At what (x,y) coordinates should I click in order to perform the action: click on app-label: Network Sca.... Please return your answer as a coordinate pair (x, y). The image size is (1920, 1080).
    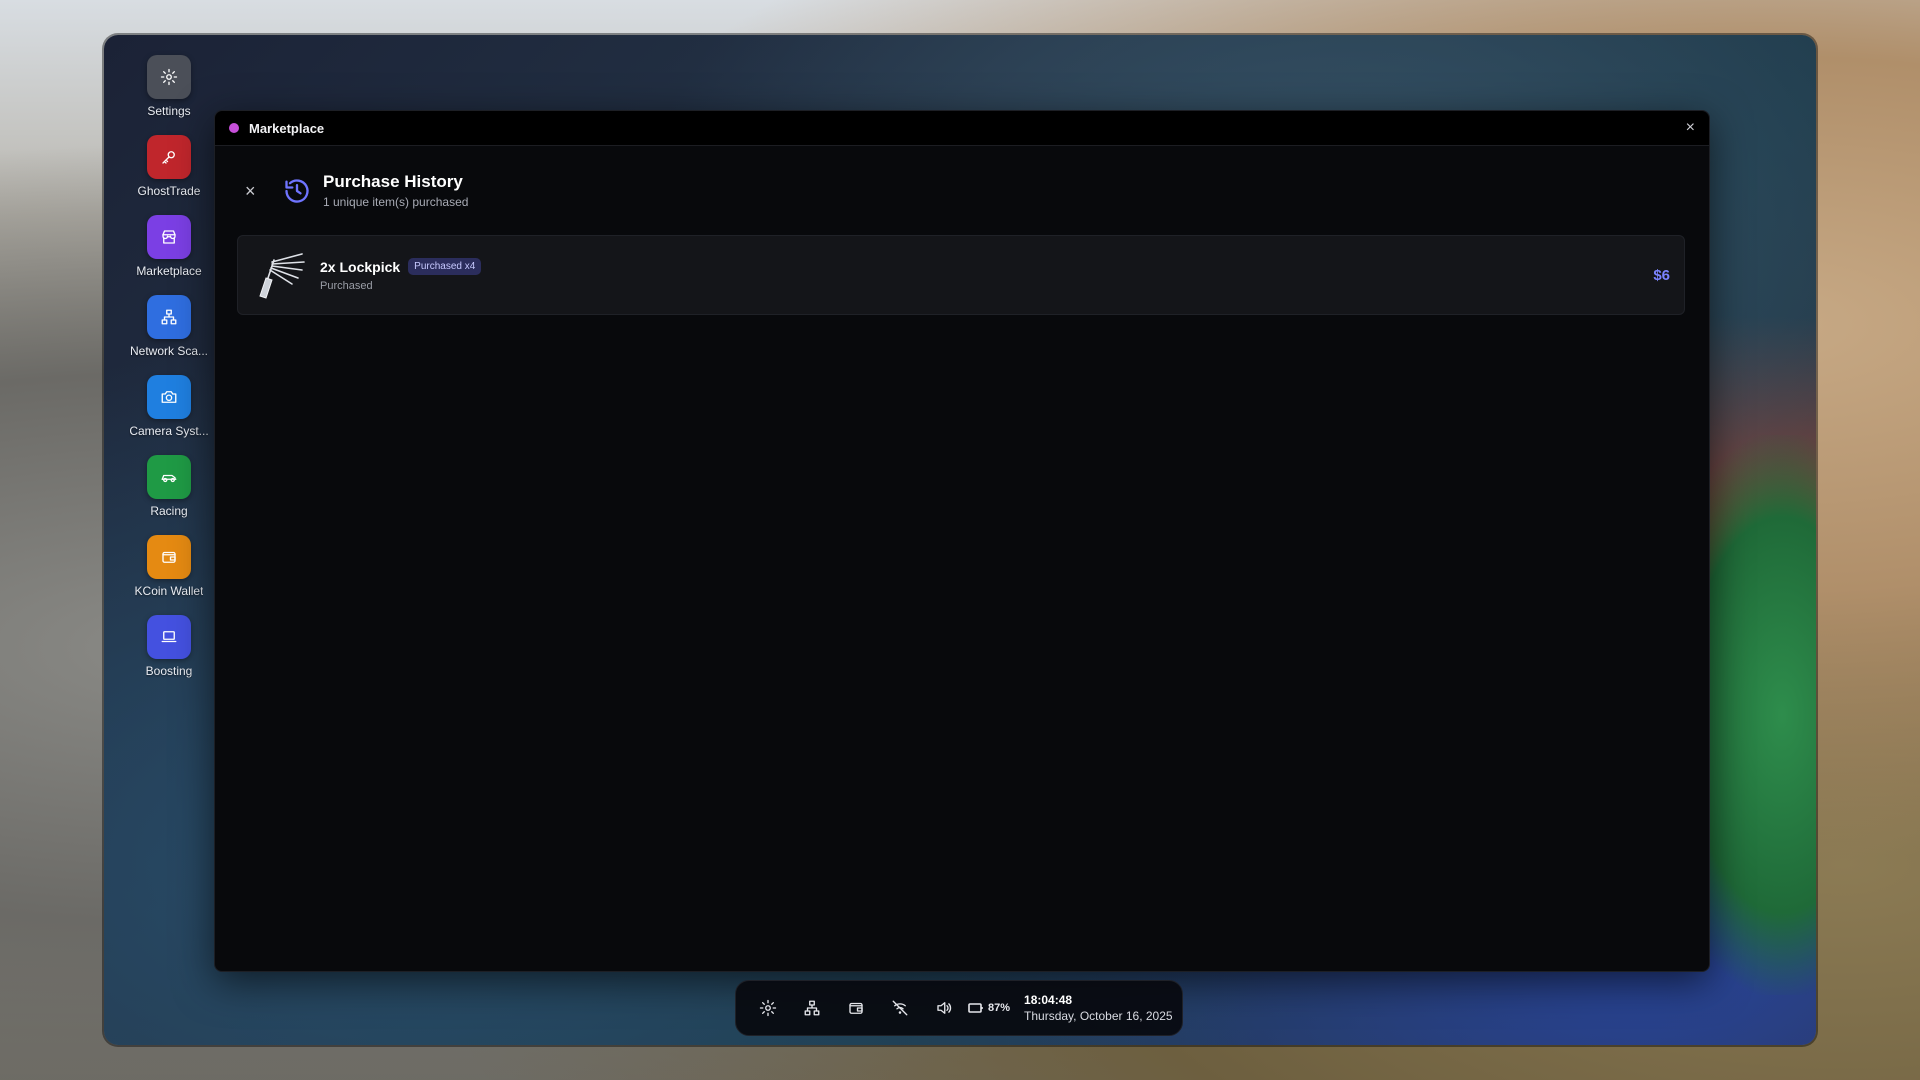
    Looking at the image, I should click on (169, 351).